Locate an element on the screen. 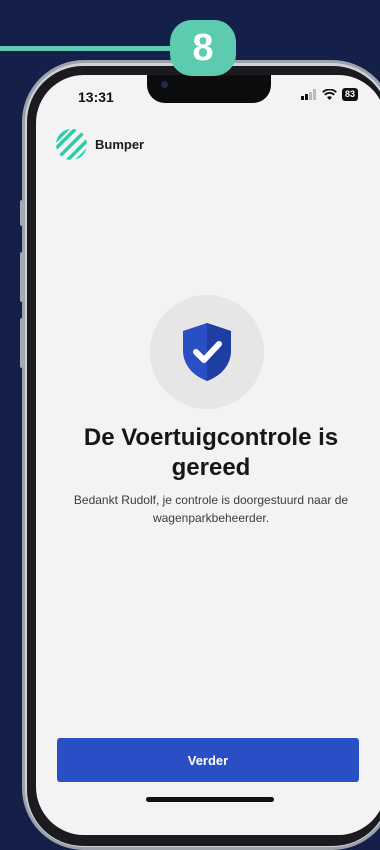  status-icons: 83 is located at coordinates (329, 94).